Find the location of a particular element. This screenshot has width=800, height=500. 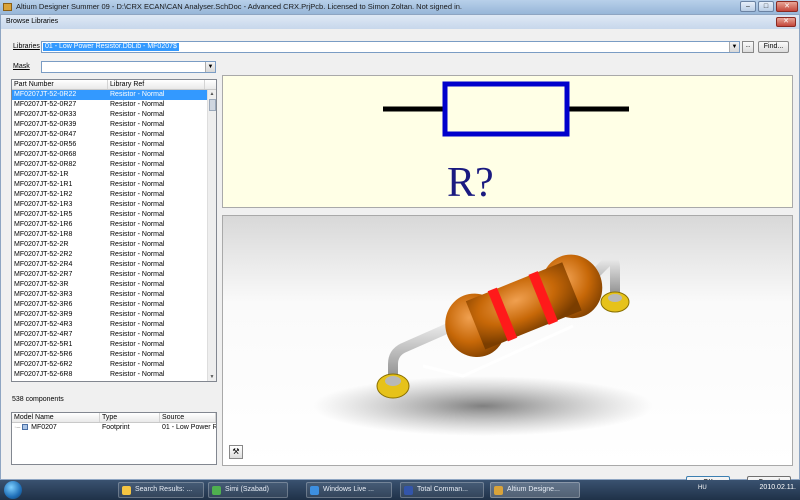

table-row: MF0207JT-52-2R2 Resistor - Normal is located at coordinates (114, 255).